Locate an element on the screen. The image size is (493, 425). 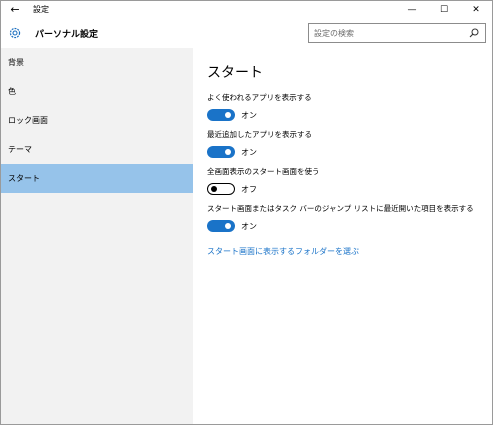
recently-added-apps-toggle is located at coordinates (221, 152).